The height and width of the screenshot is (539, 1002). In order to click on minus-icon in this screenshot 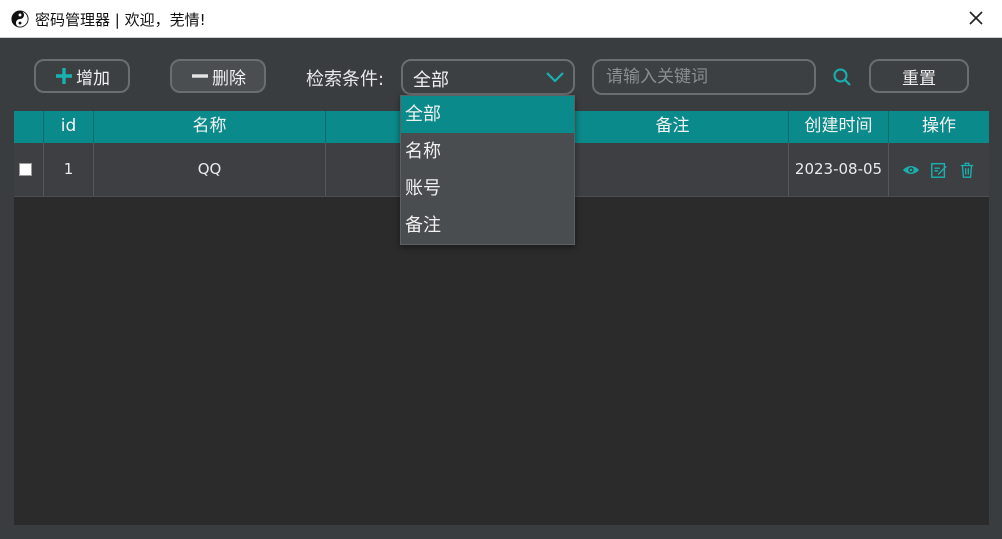, I will do `click(200, 76)`.